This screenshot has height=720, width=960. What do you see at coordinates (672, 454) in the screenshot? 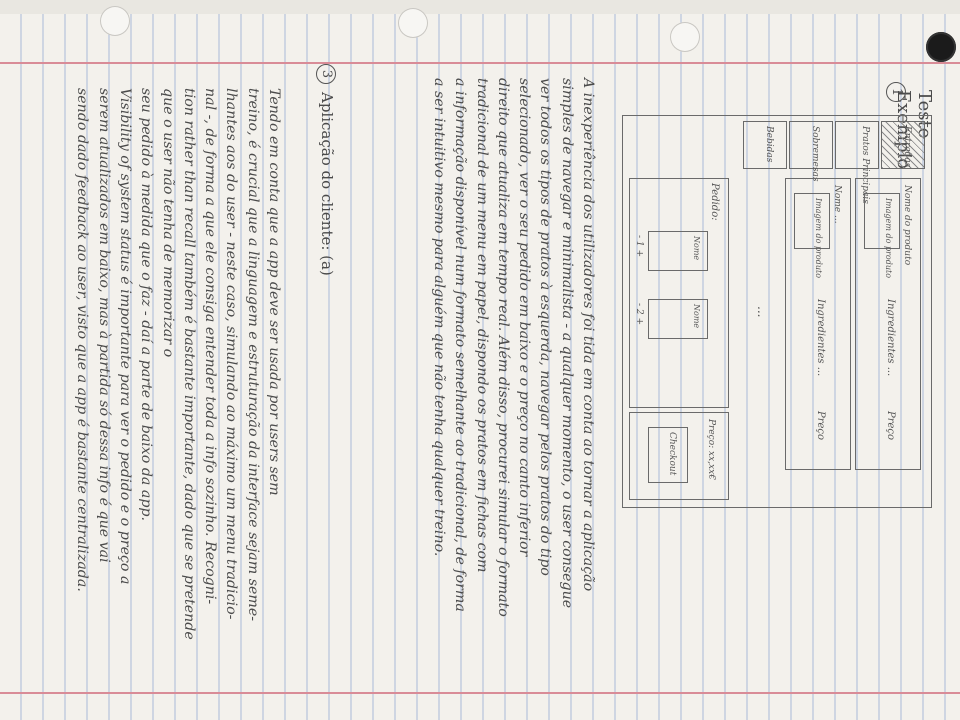
I see `checkout-label: Checkout` at bounding box center [672, 454].